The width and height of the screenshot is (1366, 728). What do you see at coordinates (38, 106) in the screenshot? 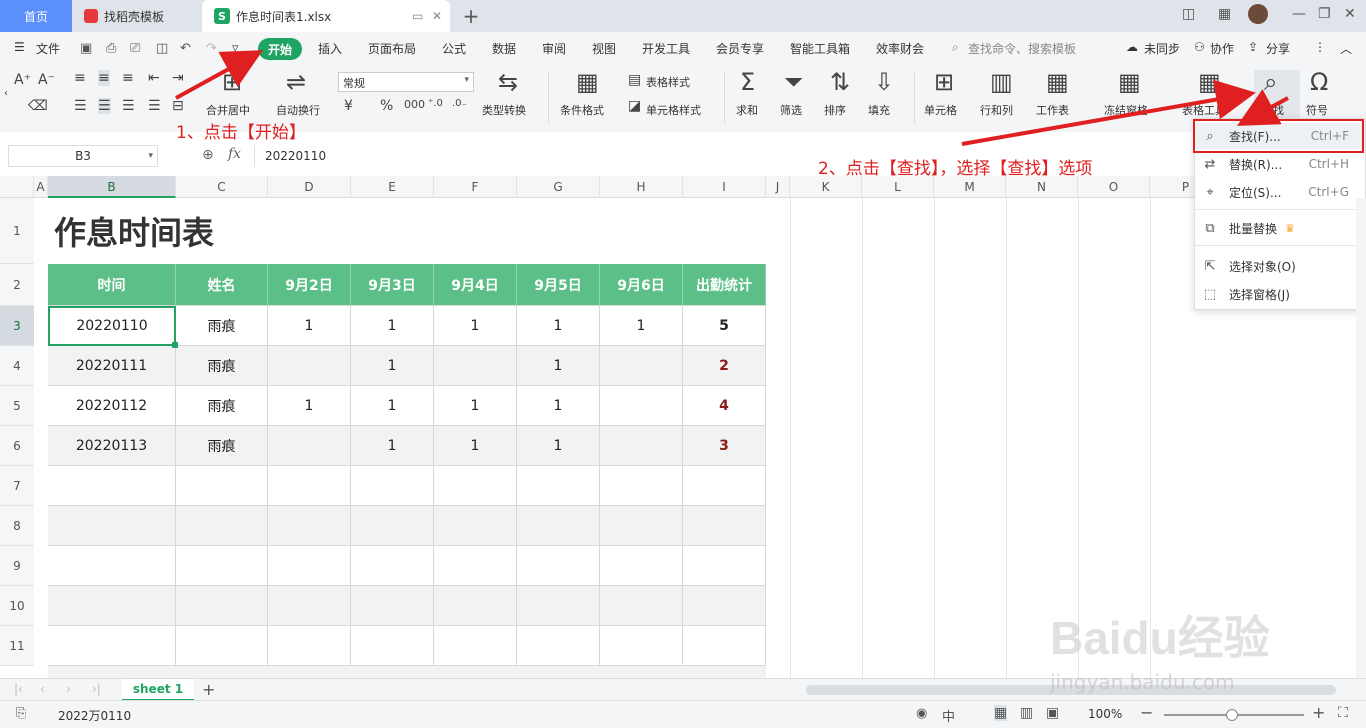
I see `clear-format-icon: ⌫` at bounding box center [38, 106].